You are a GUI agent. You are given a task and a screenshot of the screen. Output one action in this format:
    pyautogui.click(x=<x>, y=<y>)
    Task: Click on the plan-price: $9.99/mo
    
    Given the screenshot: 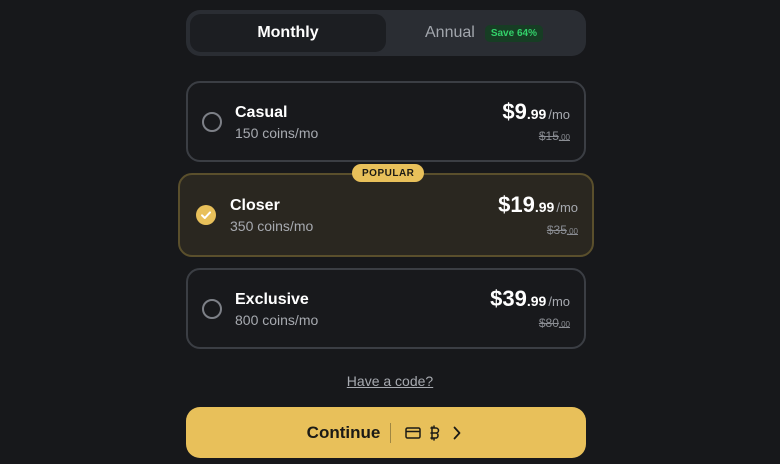 What is the action you would take?
    pyautogui.click(x=536, y=112)
    